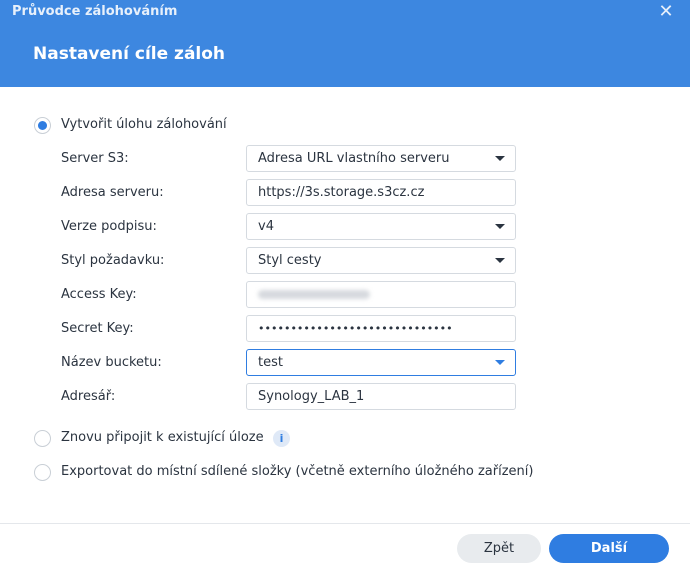  Describe the element at coordinates (144, 124) in the screenshot. I see `radio-create-task-label: Vytvořit úlohu zálohování` at that location.